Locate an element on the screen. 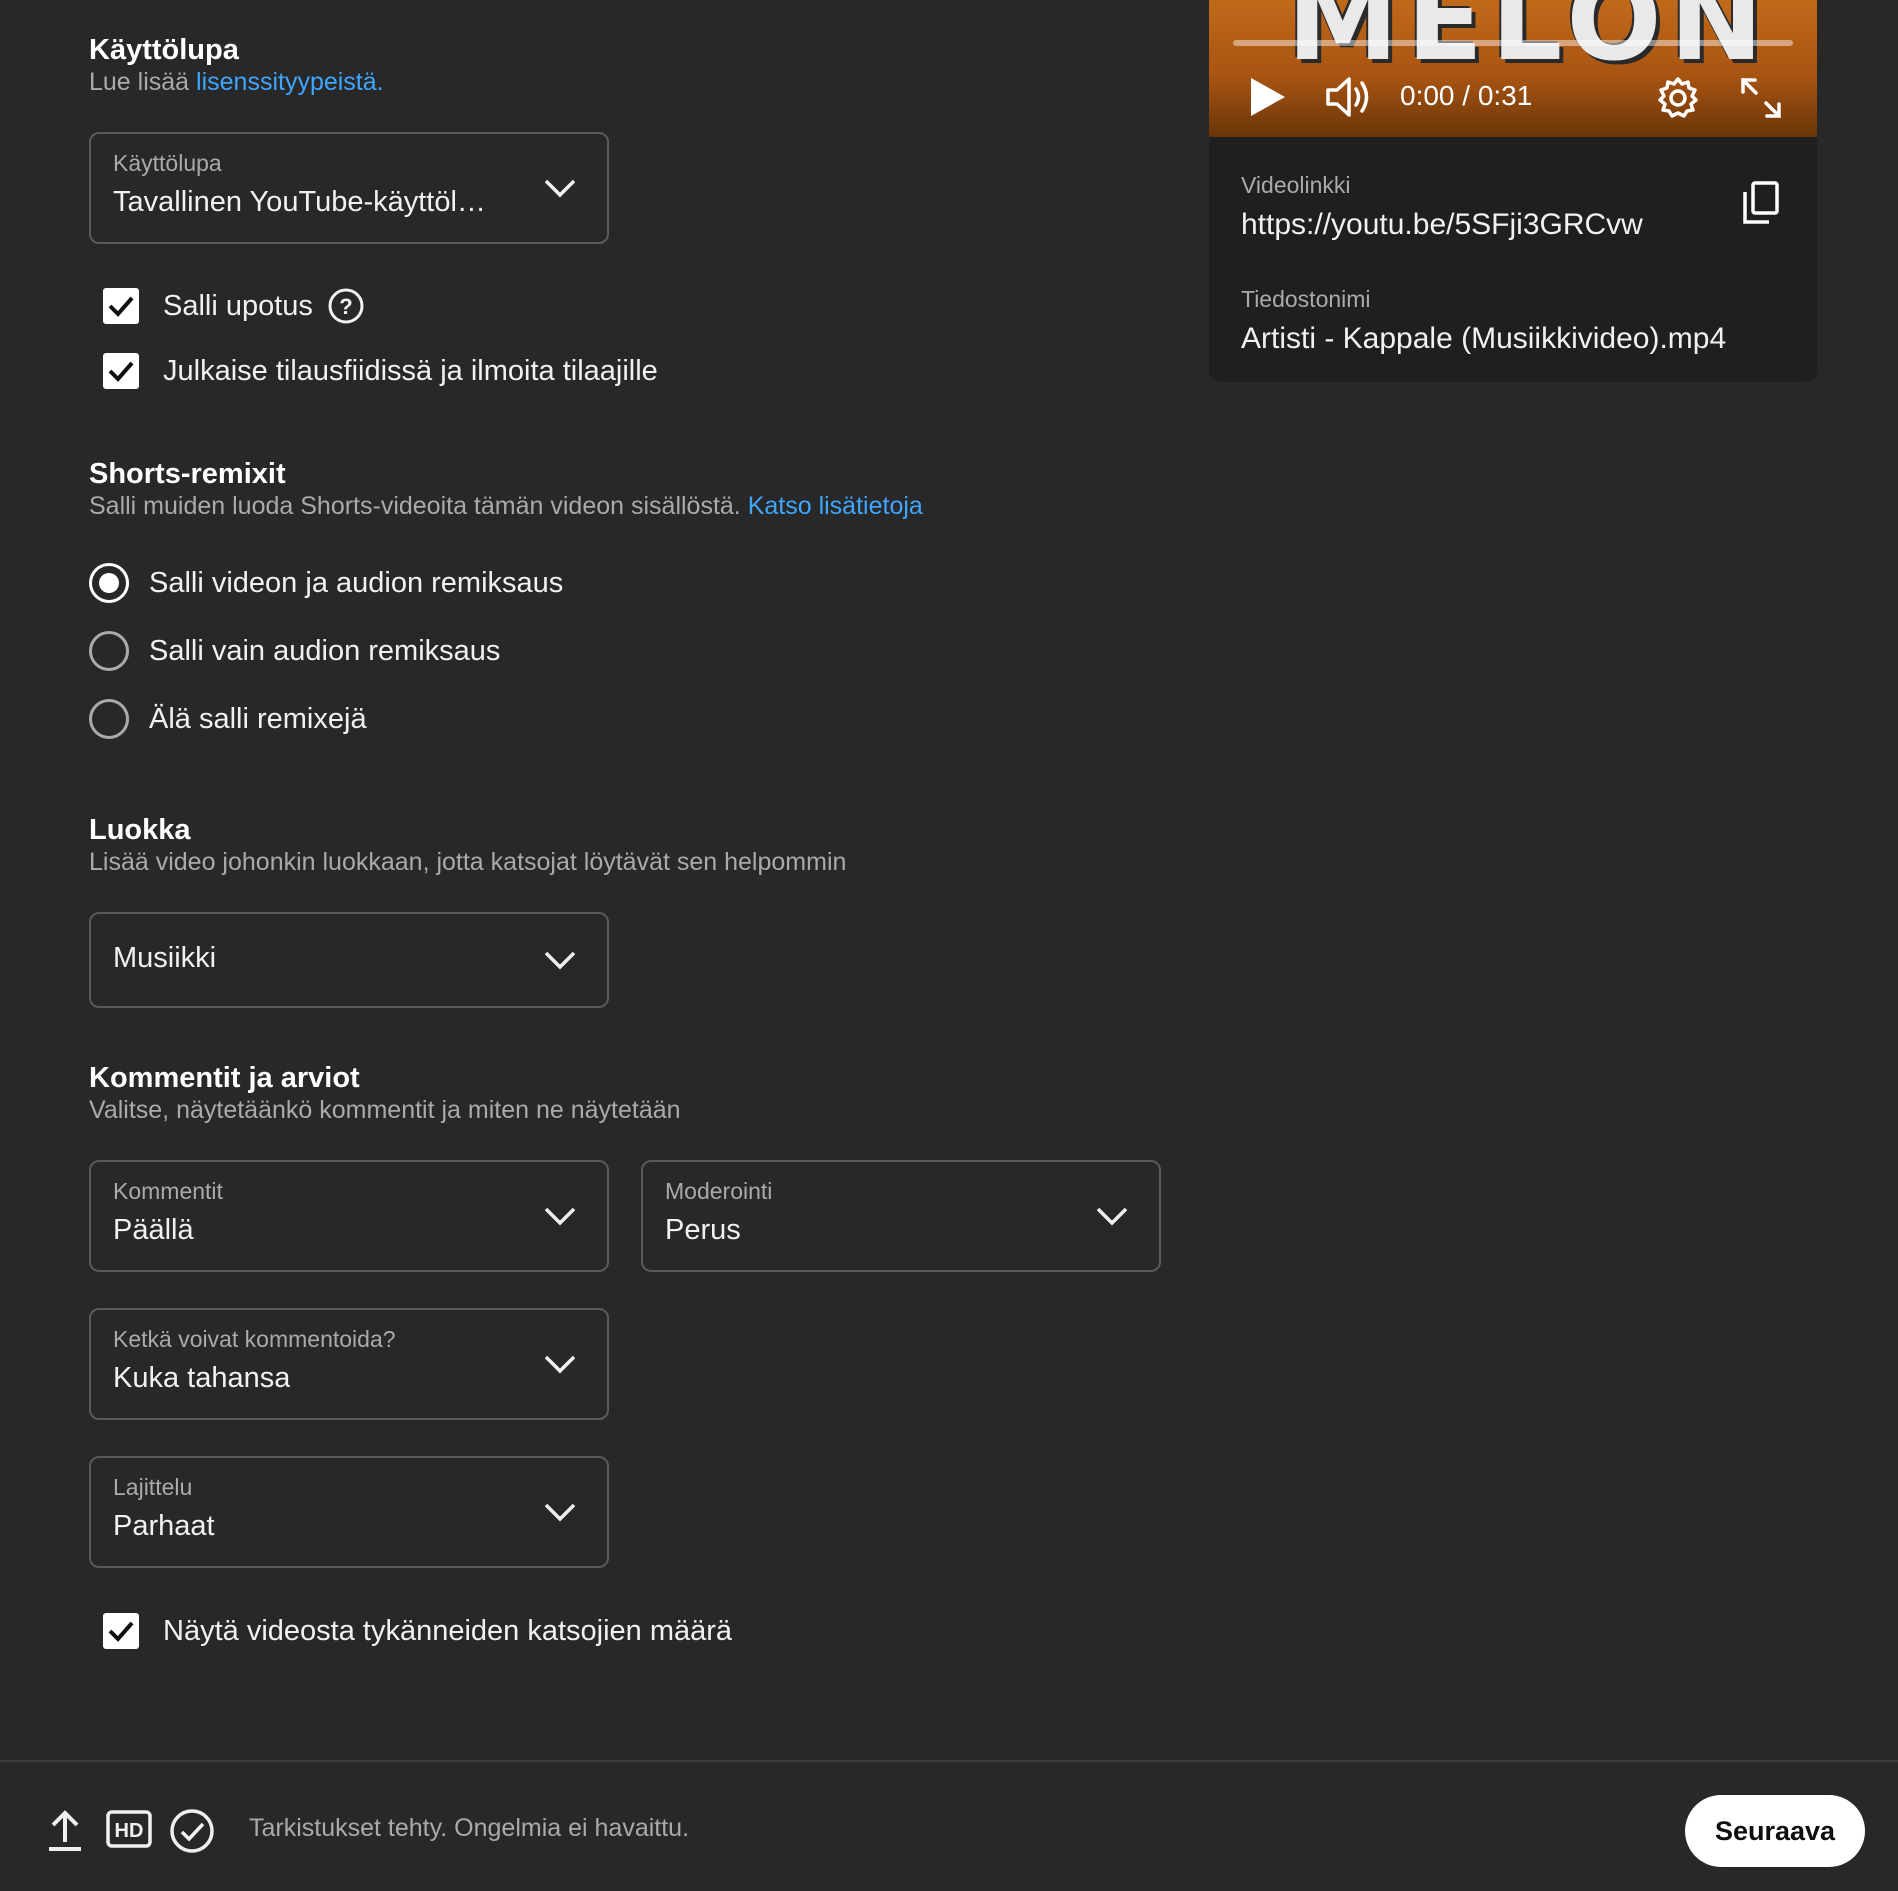 The image size is (1898, 1891). moderation-dropdown: Moderointi Perus is located at coordinates (901, 1216).